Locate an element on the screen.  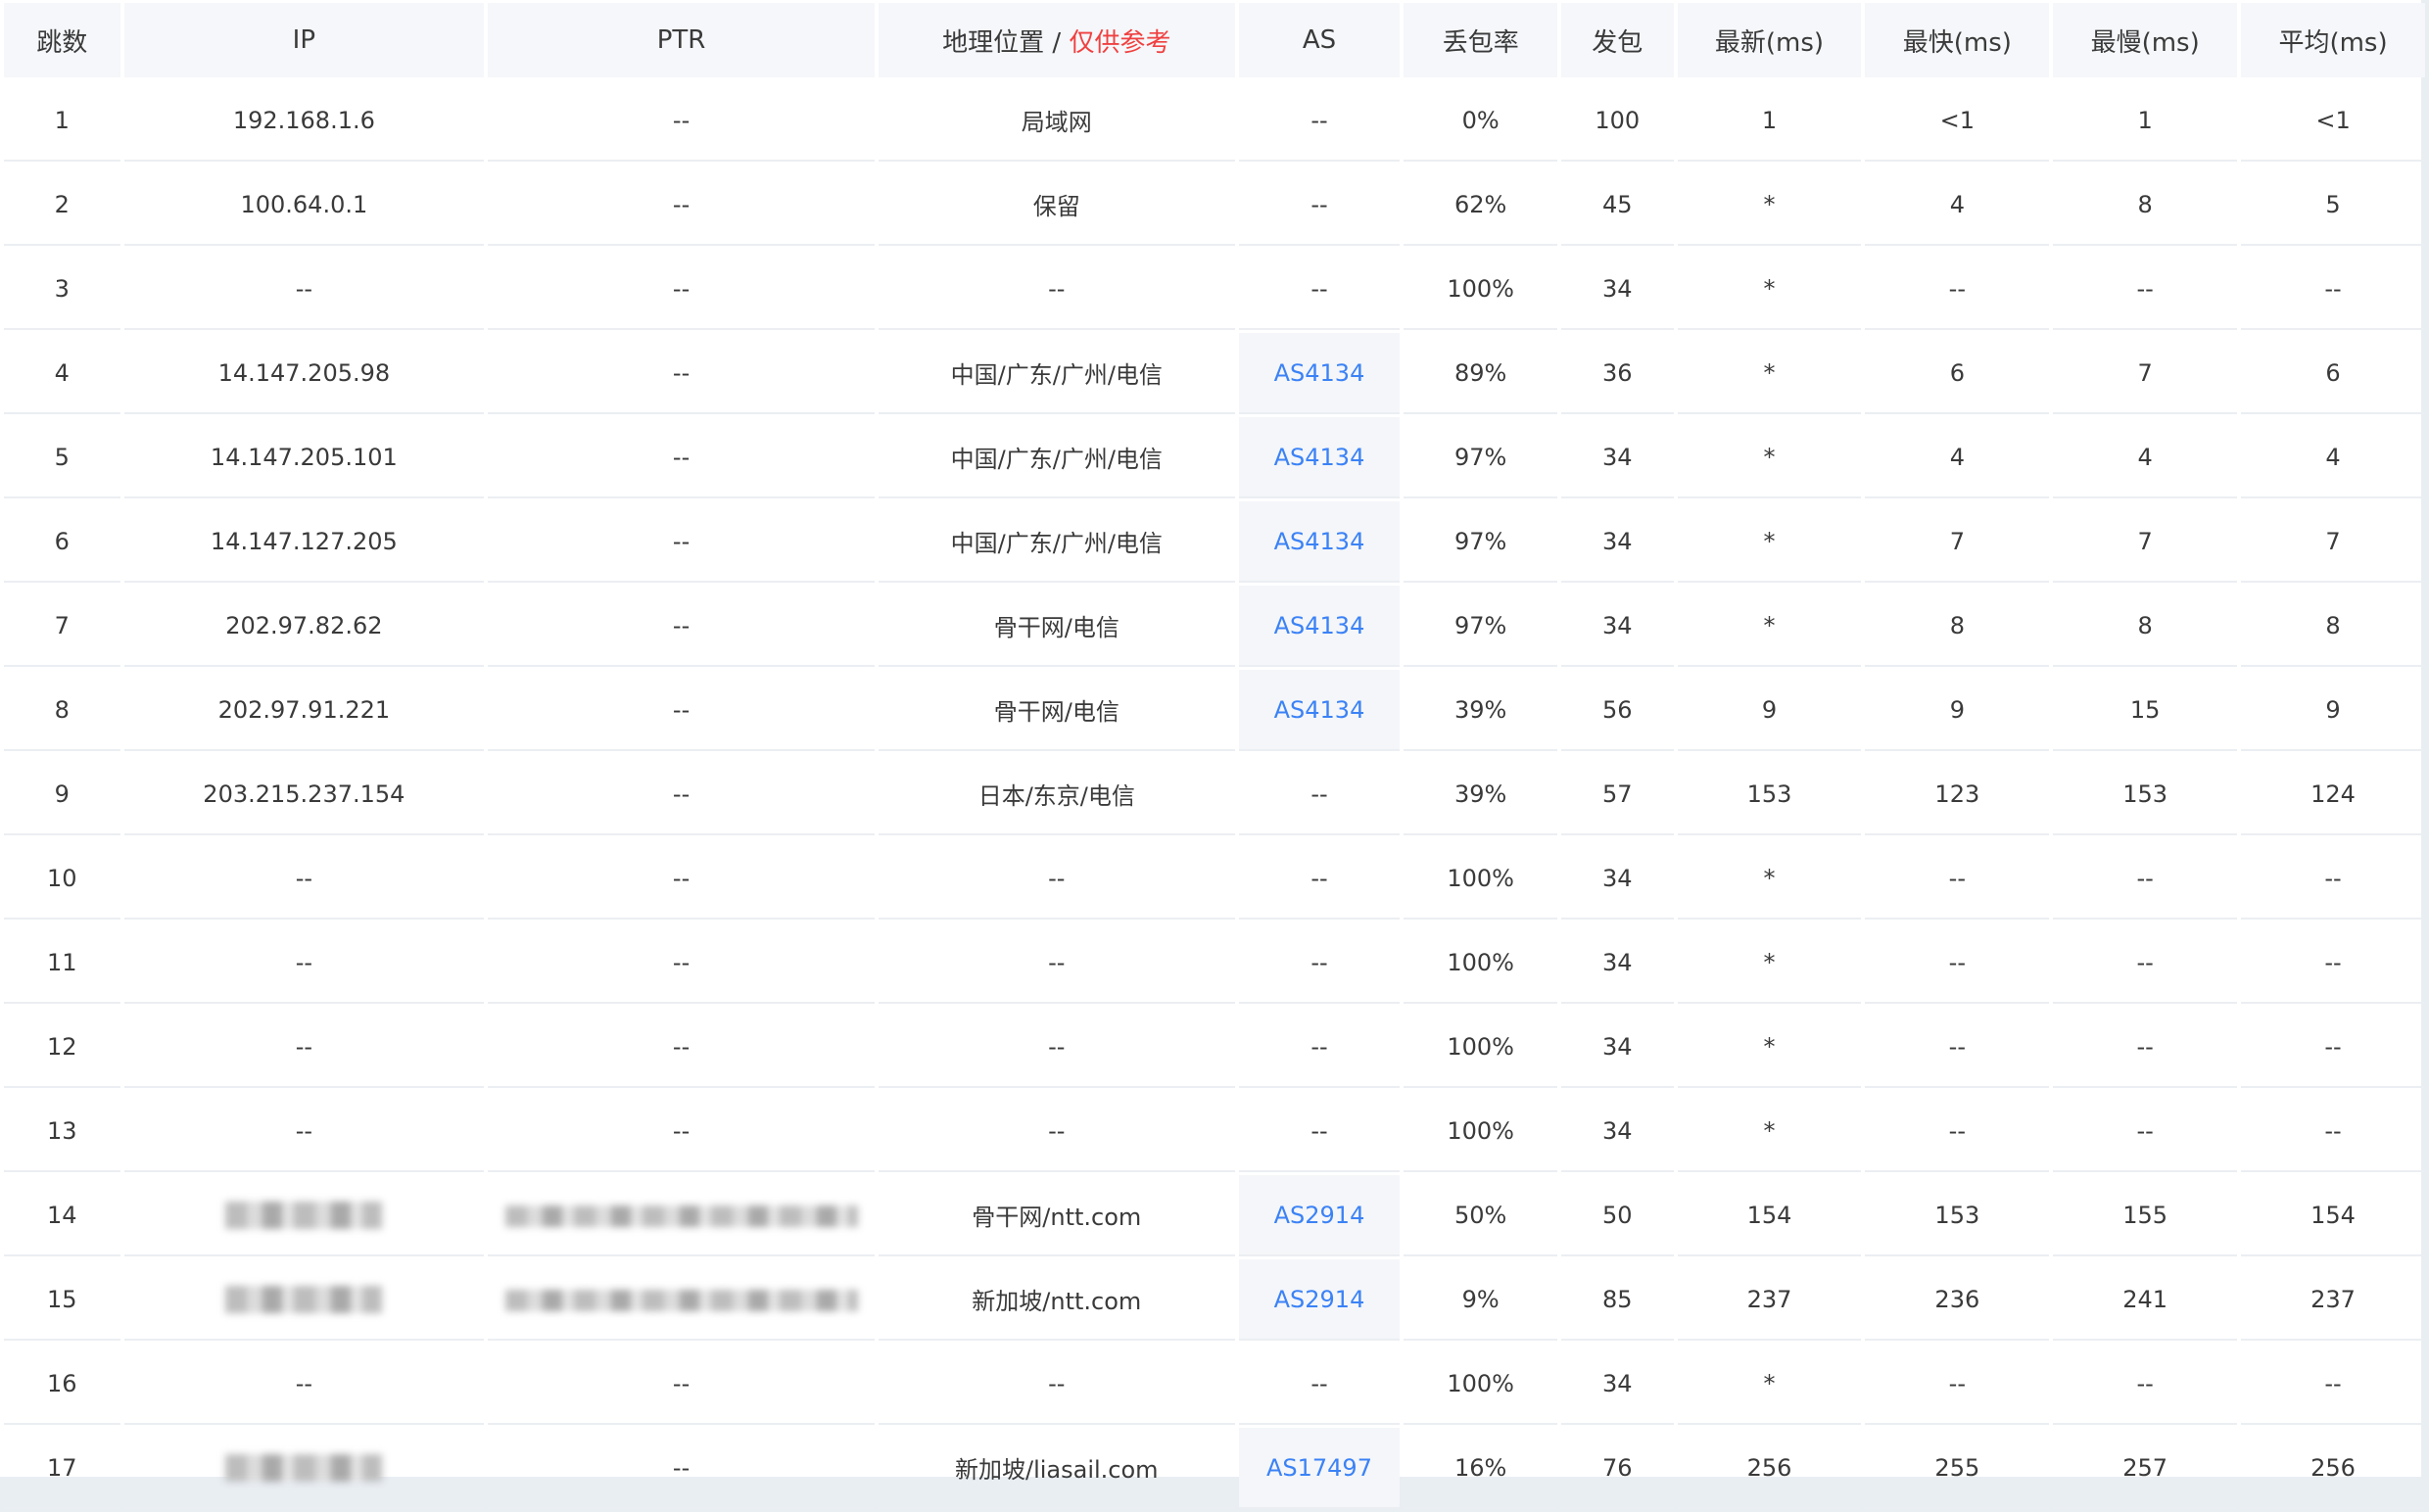
table-row: 7 202.97.82.62 -- 骨干网/电信 AS4134 97% 34 * 8 8 8 is located at coordinates (1214, 626).